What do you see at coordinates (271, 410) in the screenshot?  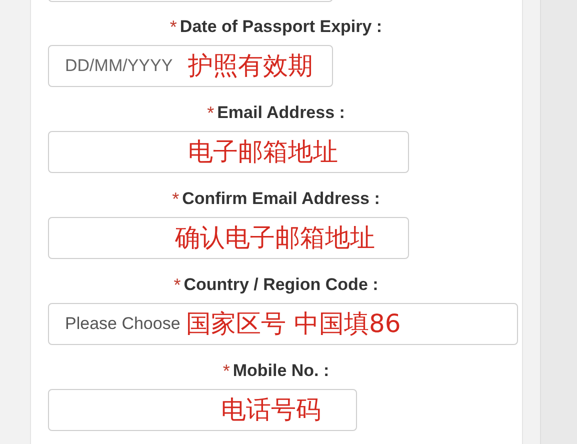 I see `annotation-text: 电话号码` at bounding box center [271, 410].